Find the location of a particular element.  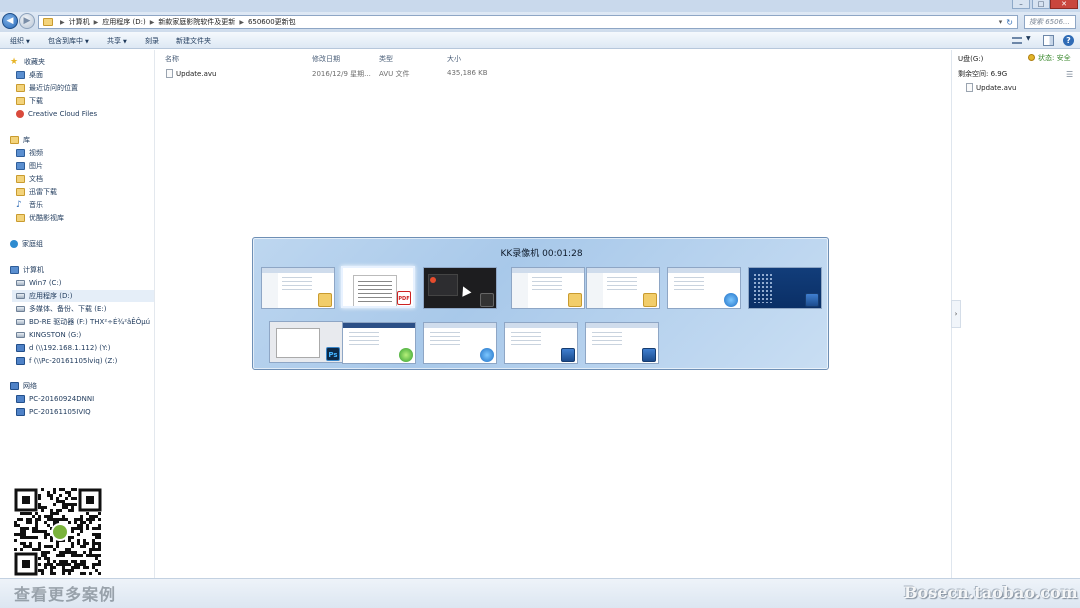

breadcrumb-folder: 新款家庭影院软件及更新 is located at coordinates (196, 22).